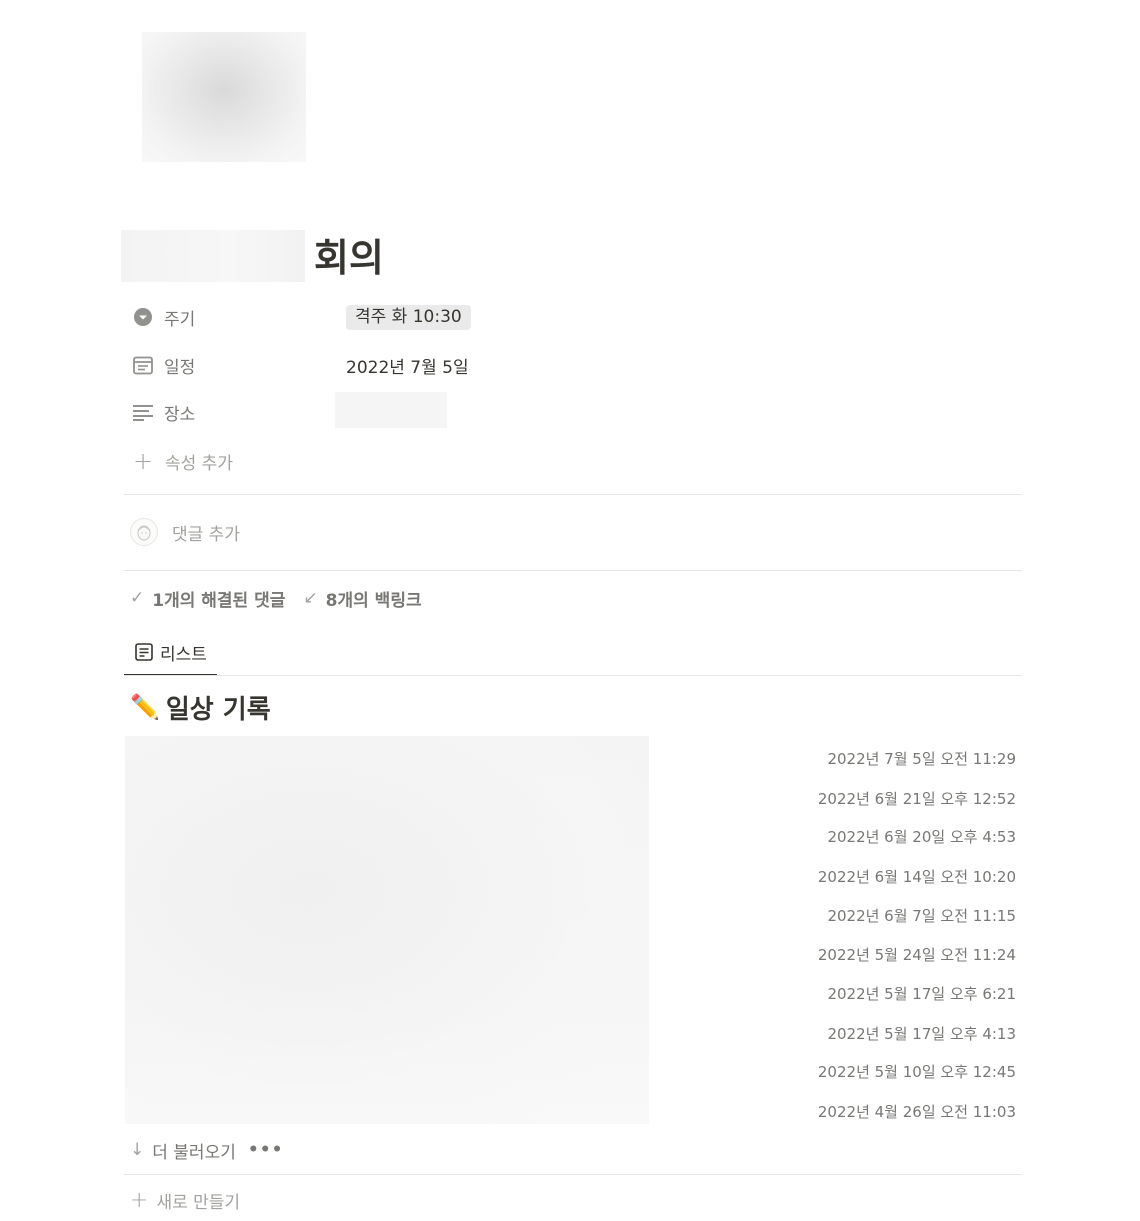  What do you see at coordinates (224, 97) in the screenshot?
I see `page-icon-image` at bounding box center [224, 97].